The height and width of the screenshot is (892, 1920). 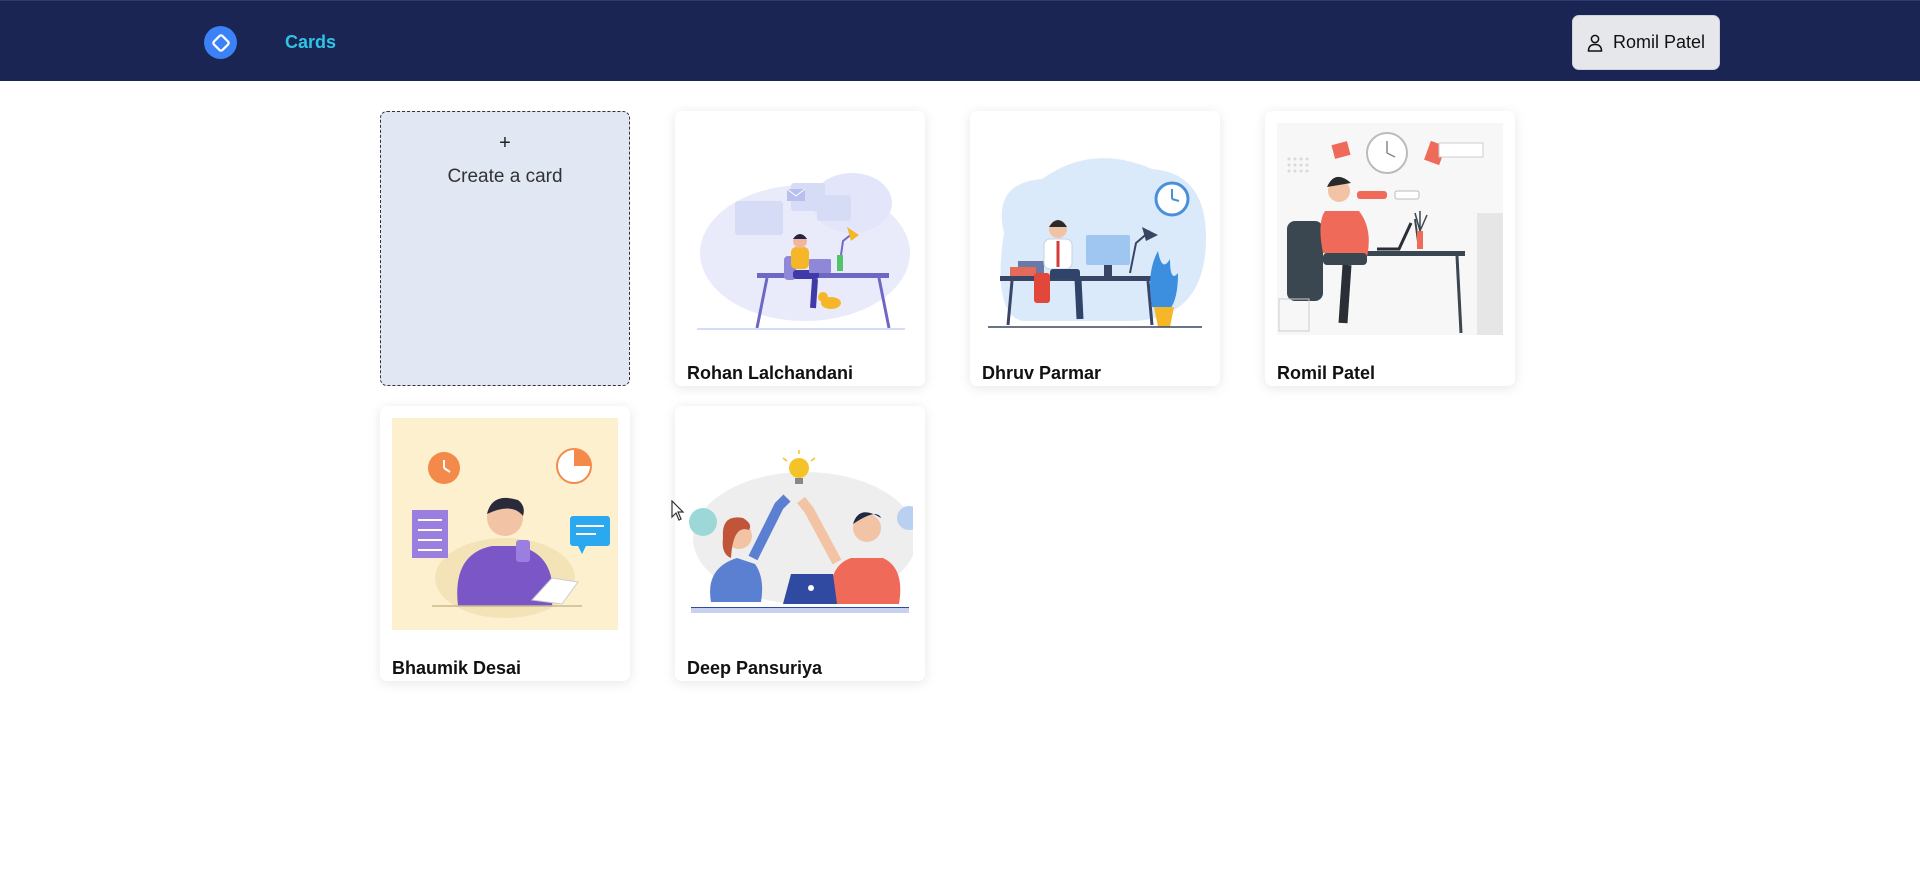 I want to click on nav-link-cards: Cards, so click(x=310, y=42).